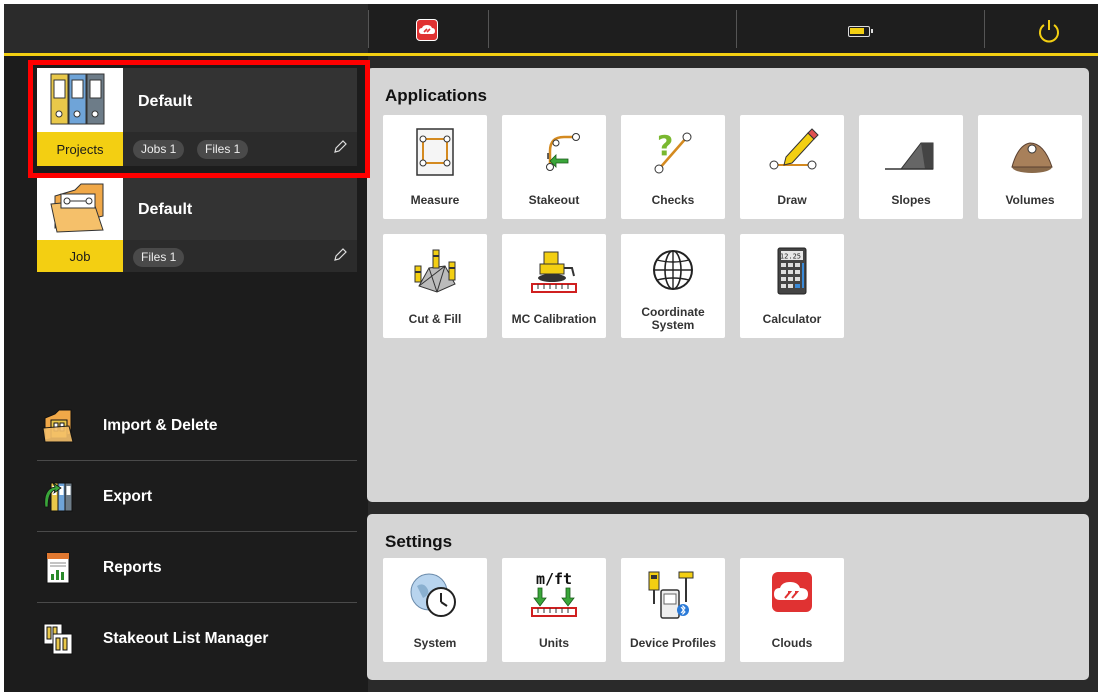 This screenshot has height=695, width=1102. I want to click on app-tile-mc-calibration: MC Calibration, so click(554, 286).